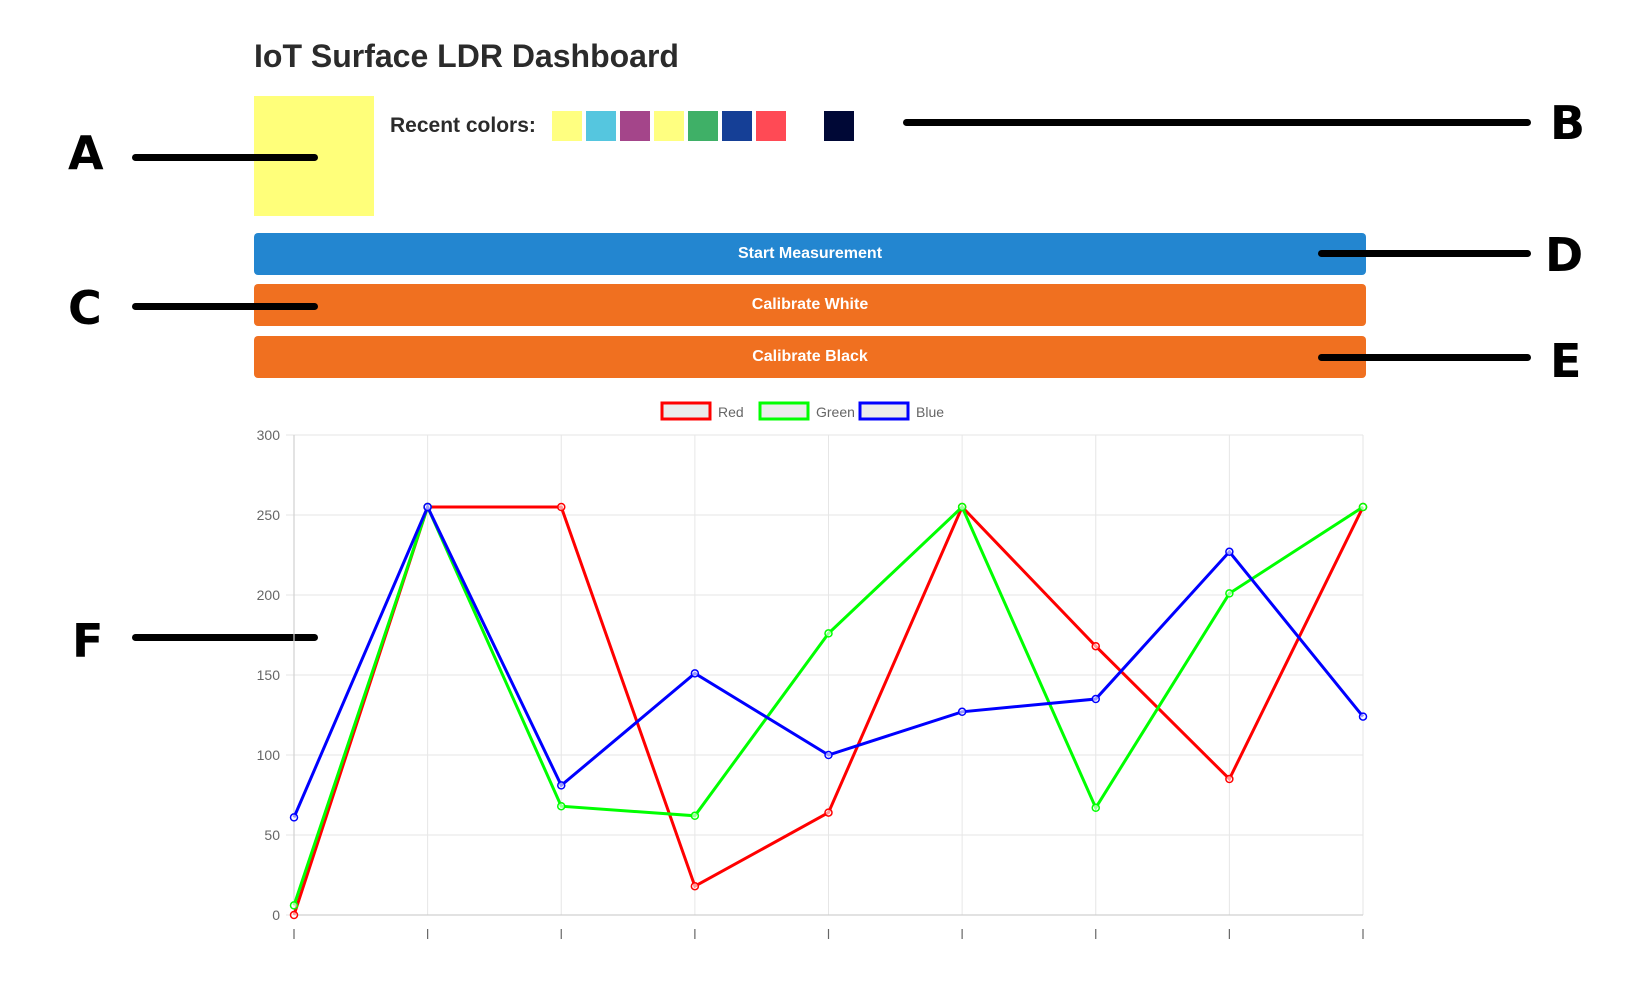 The image size is (1650, 1000). Describe the element at coordinates (930, 412) in the screenshot. I see `legend-label-blue: Blue` at that location.